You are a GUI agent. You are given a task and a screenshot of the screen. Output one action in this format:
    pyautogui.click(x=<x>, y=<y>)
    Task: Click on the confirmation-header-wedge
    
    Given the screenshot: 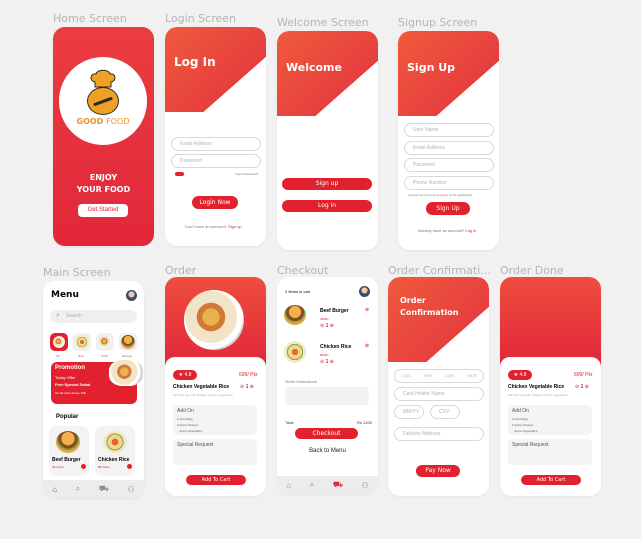 What is the action you would take?
    pyautogui.click(x=438, y=319)
    